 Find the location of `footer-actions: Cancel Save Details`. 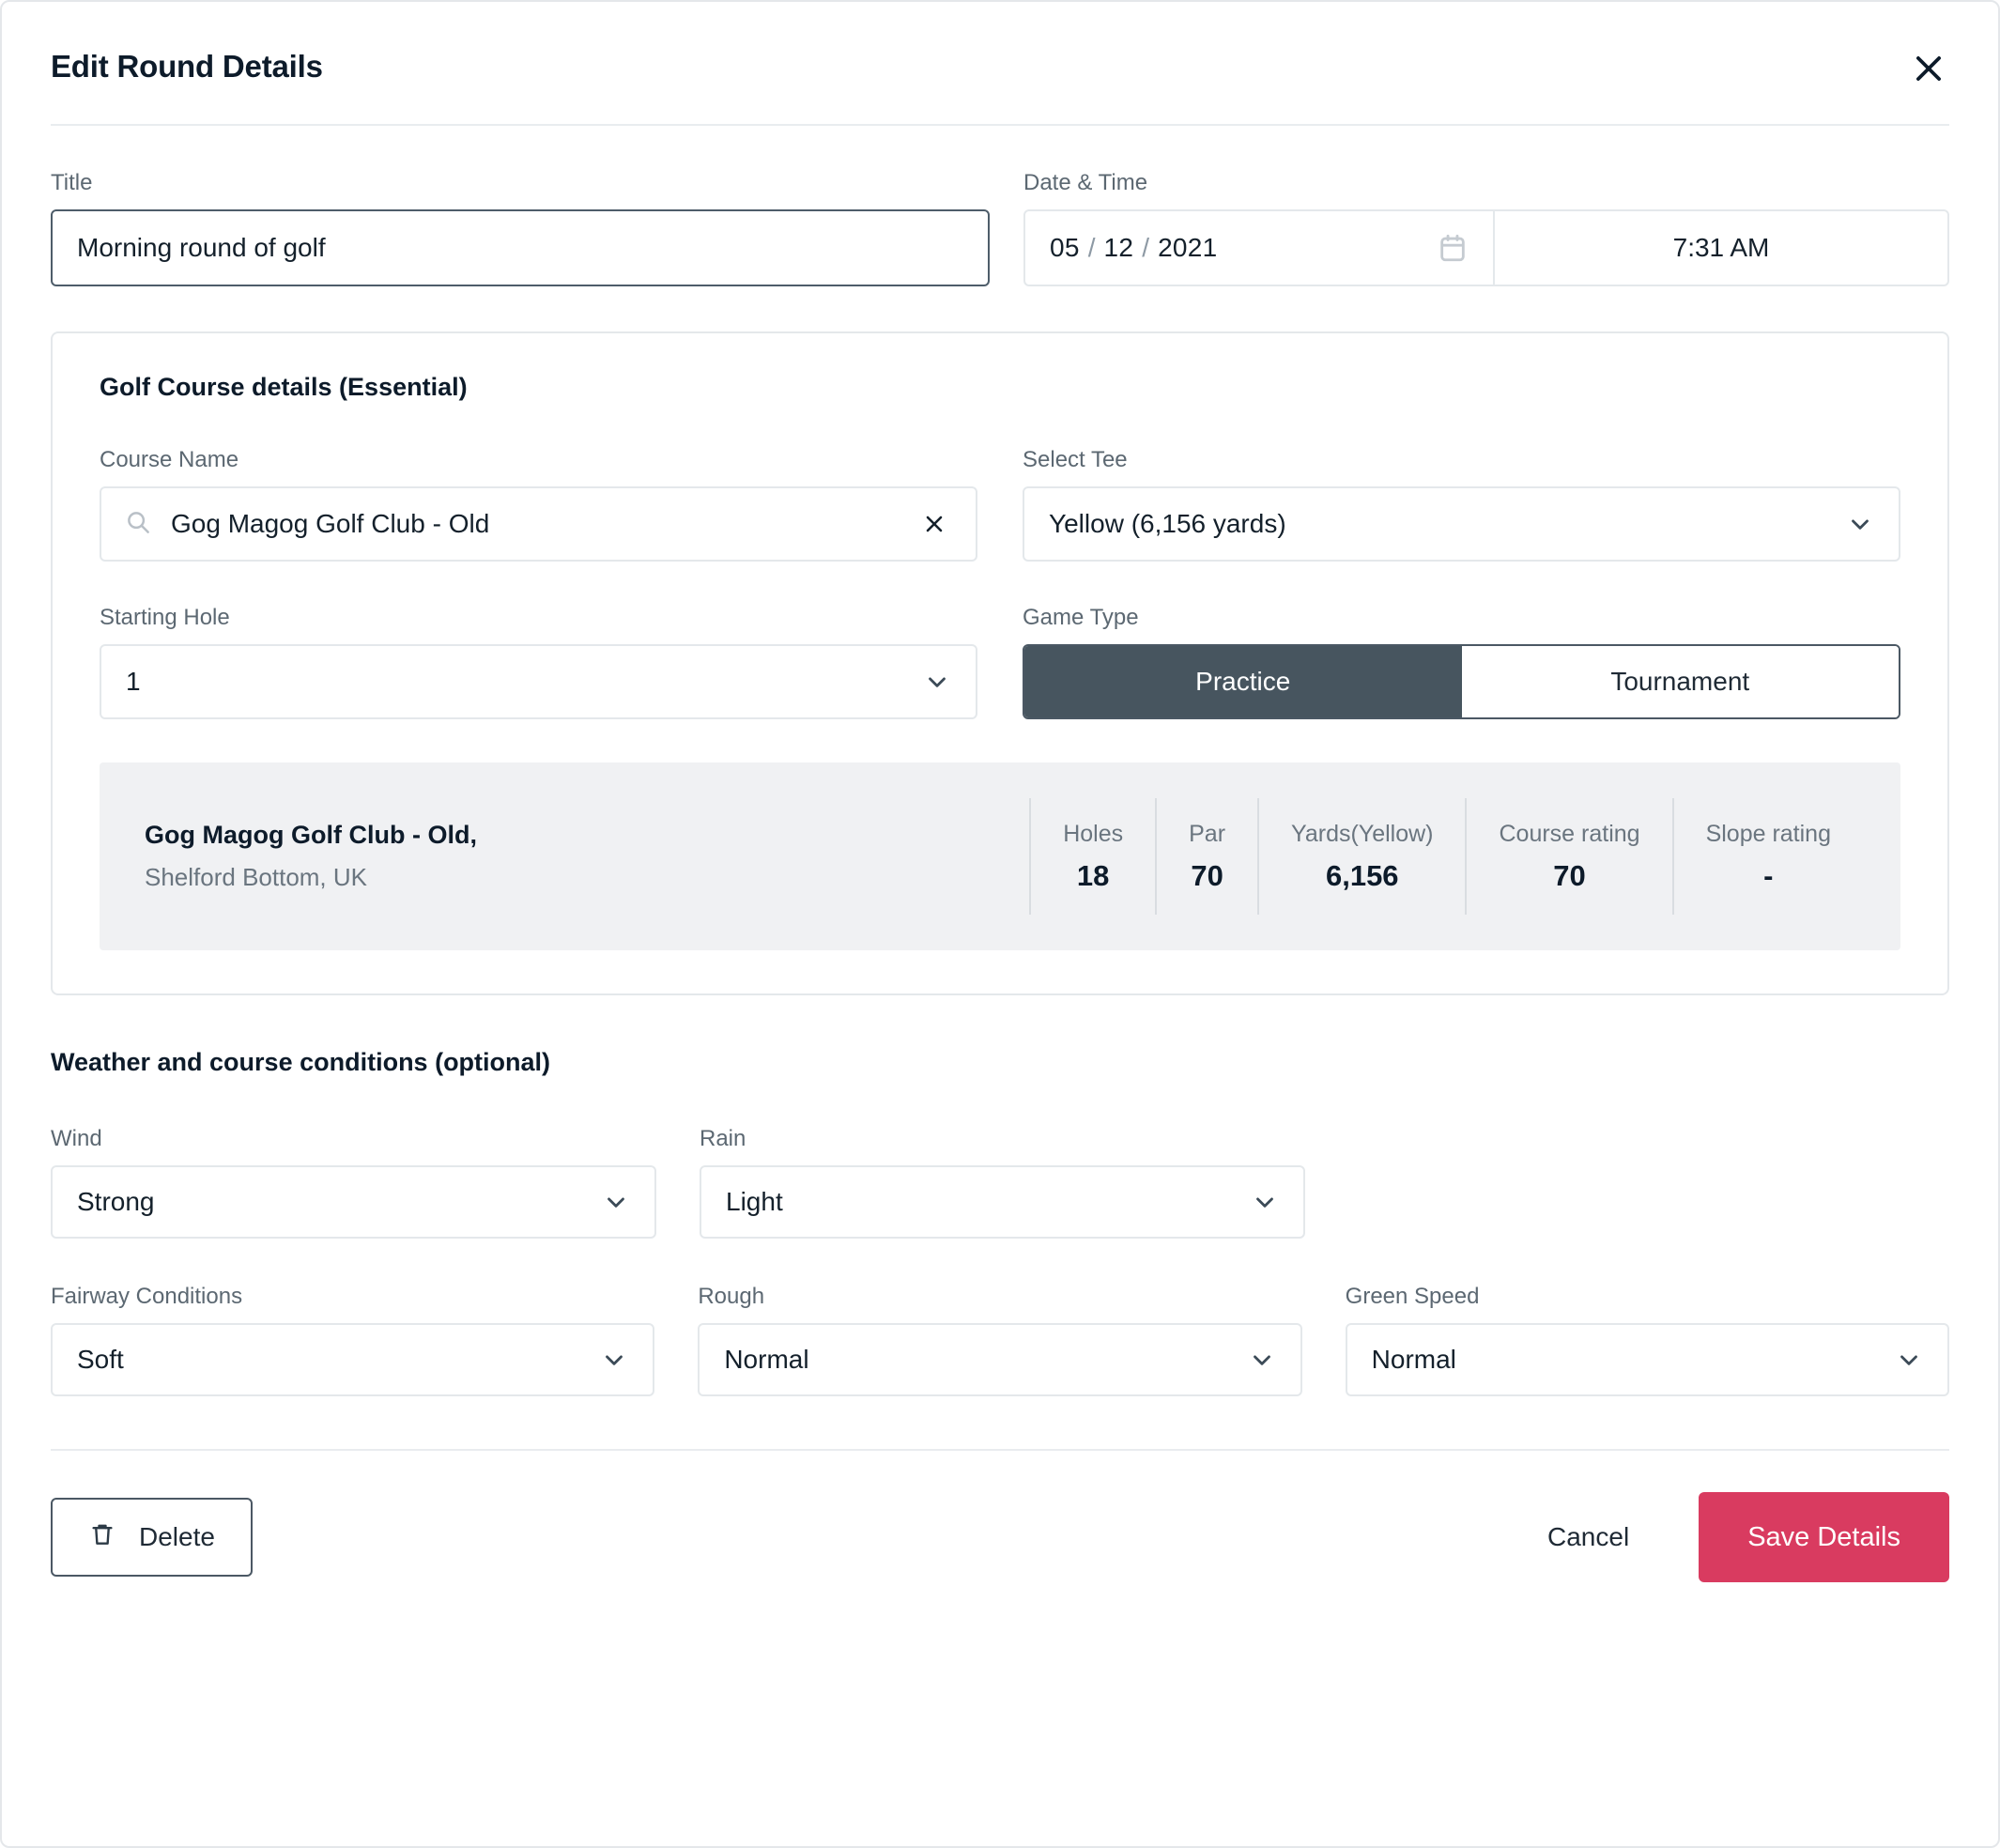

footer-actions: Cancel Save Details is located at coordinates (1739, 1537).